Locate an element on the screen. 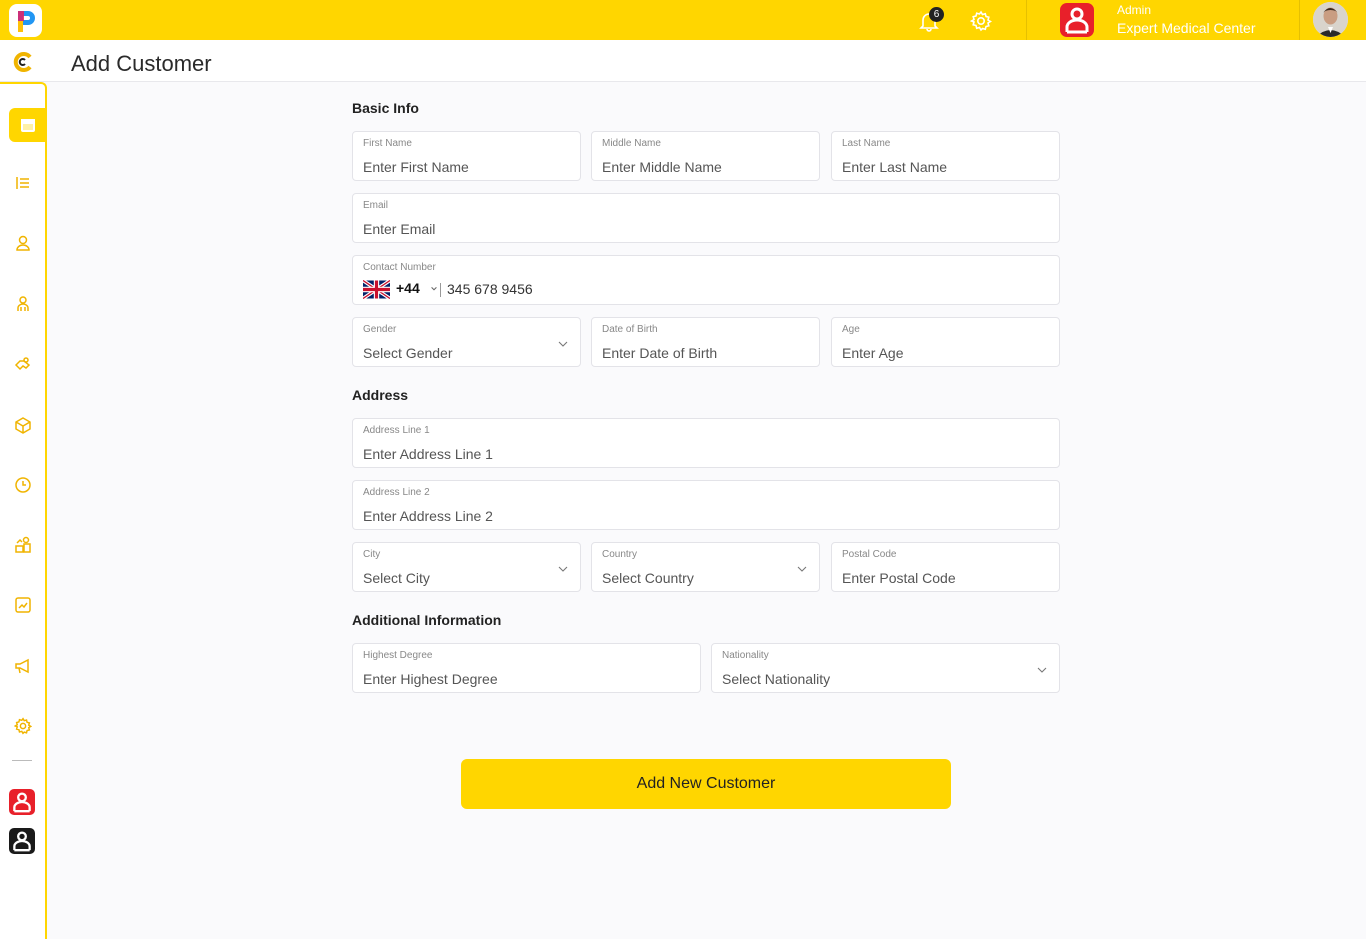  dial-separator is located at coordinates (440, 290).